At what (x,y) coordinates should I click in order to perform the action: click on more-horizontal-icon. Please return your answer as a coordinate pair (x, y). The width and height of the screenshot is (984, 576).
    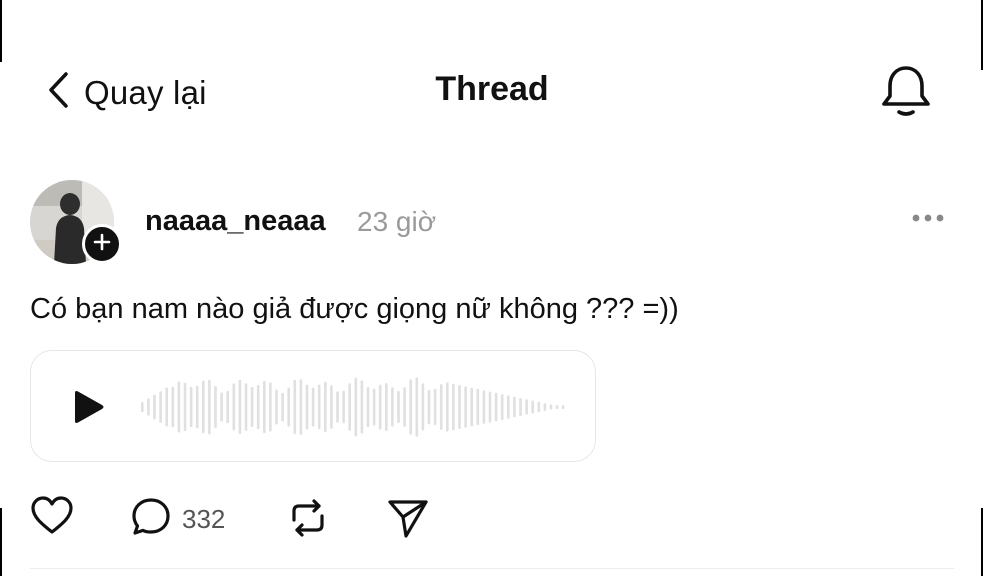
    Looking at the image, I should click on (928, 223).